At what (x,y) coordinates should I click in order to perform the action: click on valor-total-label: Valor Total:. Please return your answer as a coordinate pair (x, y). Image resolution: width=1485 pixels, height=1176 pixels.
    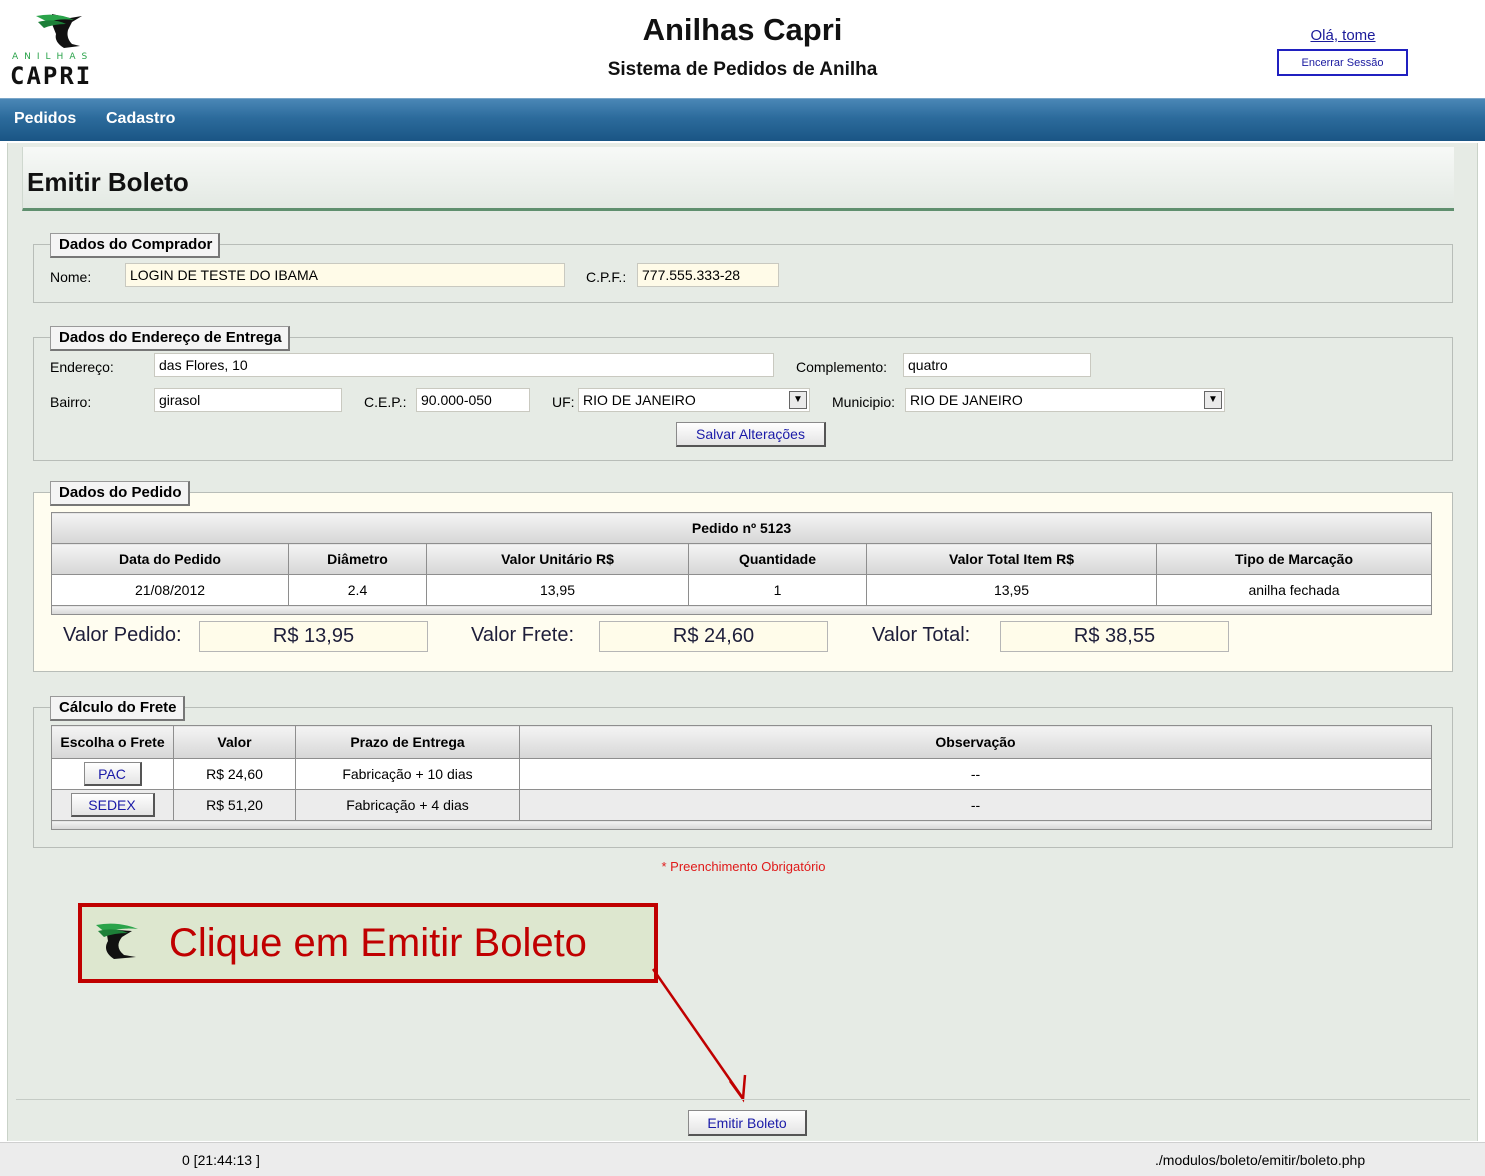
    Looking at the image, I should click on (921, 635).